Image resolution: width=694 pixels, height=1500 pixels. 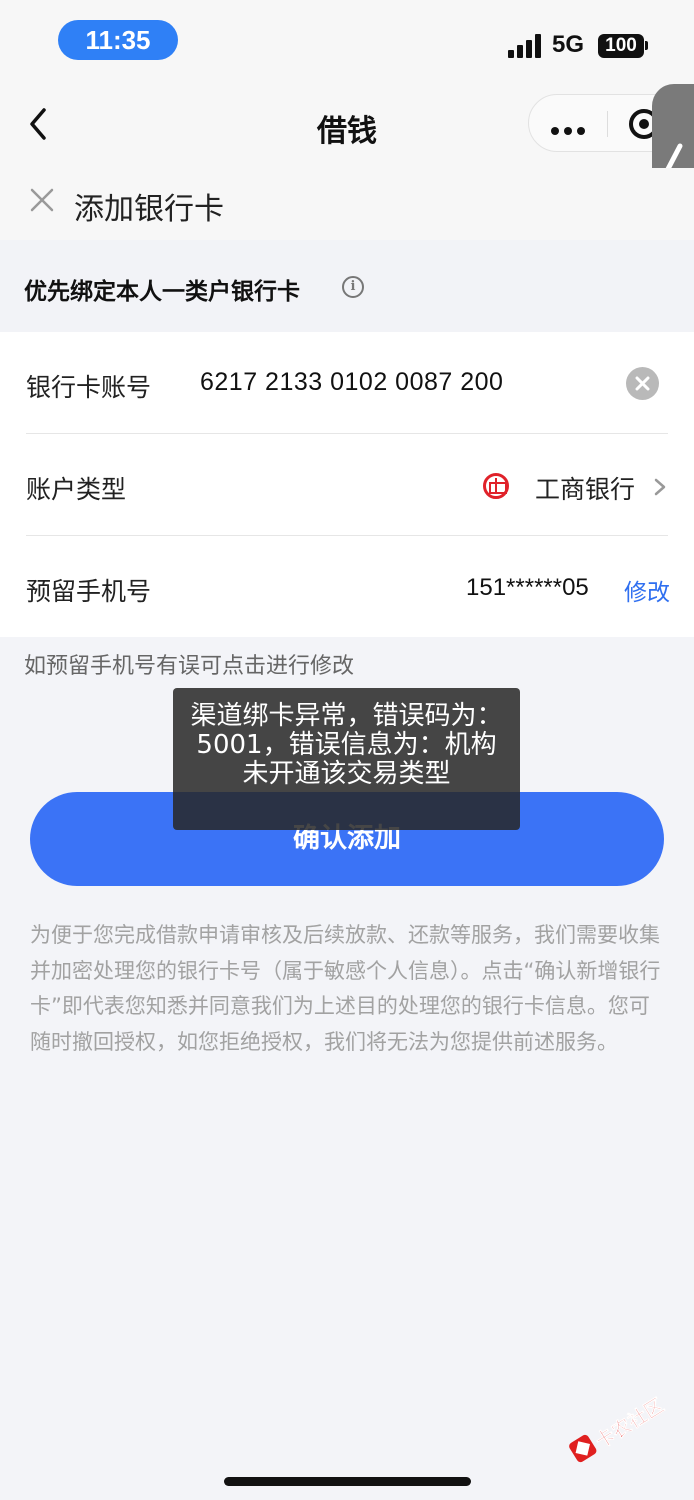 What do you see at coordinates (351, 382) in the screenshot?
I see `card-number-input: 6217 2133 0102 0087 200` at bounding box center [351, 382].